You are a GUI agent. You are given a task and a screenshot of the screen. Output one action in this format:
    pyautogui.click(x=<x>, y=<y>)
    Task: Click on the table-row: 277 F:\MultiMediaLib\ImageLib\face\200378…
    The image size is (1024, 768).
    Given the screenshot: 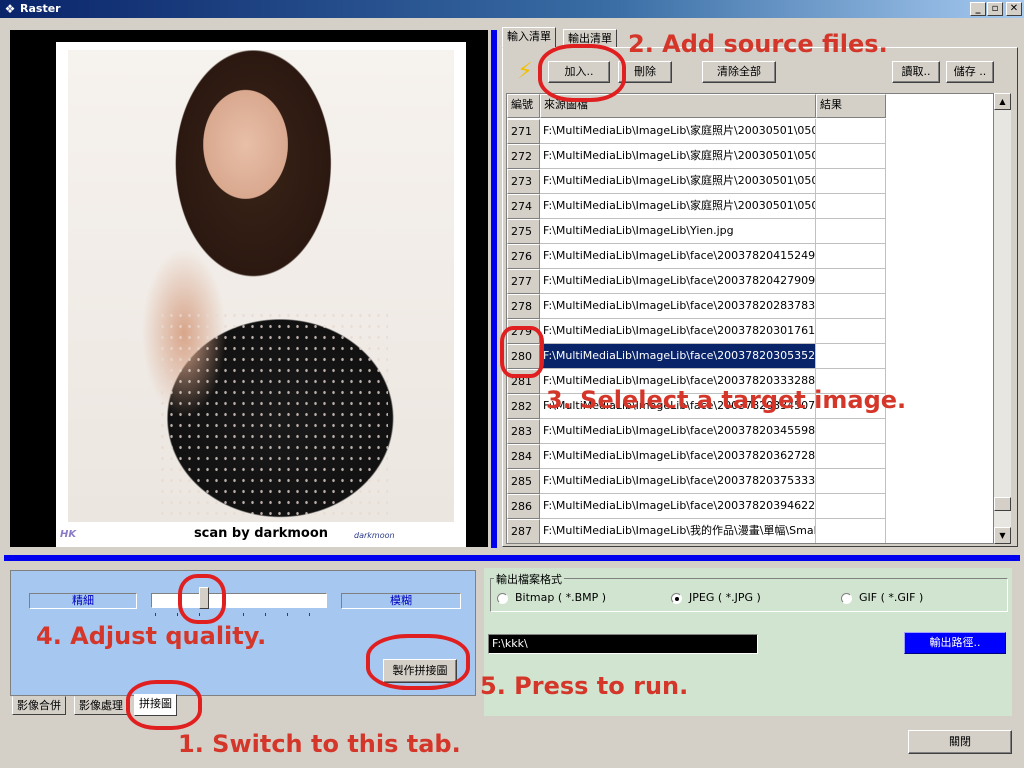 What is the action you would take?
    pyautogui.click(x=750, y=281)
    